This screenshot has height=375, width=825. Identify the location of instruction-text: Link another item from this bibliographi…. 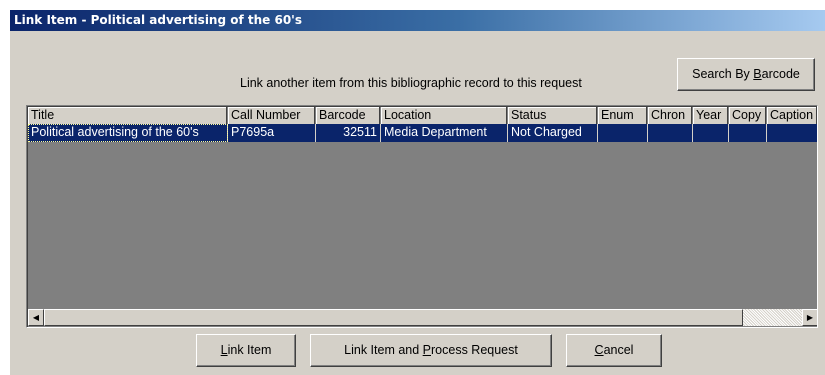
(411, 83).